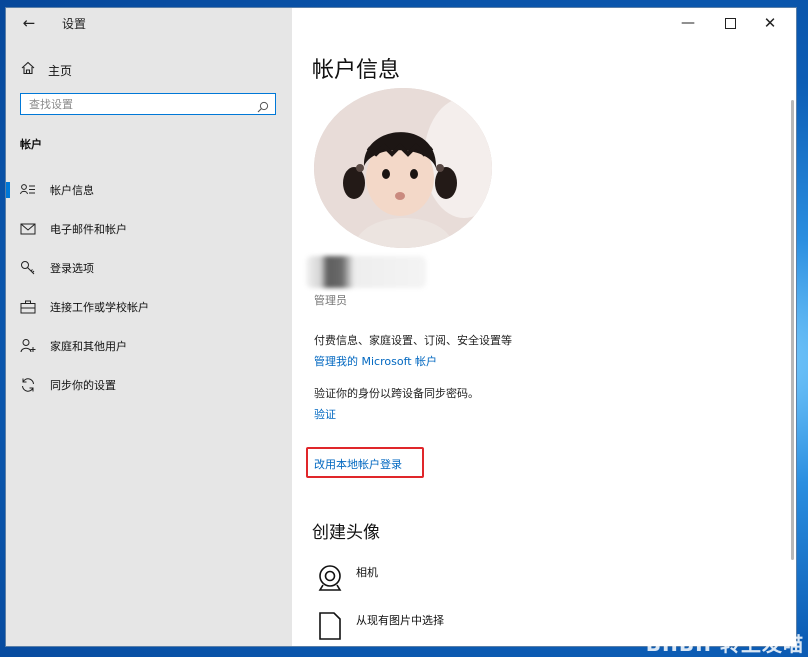  What do you see at coordinates (149, 228) in the screenshot?
I see `sidebar-item-email-accounts: 电子邮件和帐户` at bounding box center [149, 228].